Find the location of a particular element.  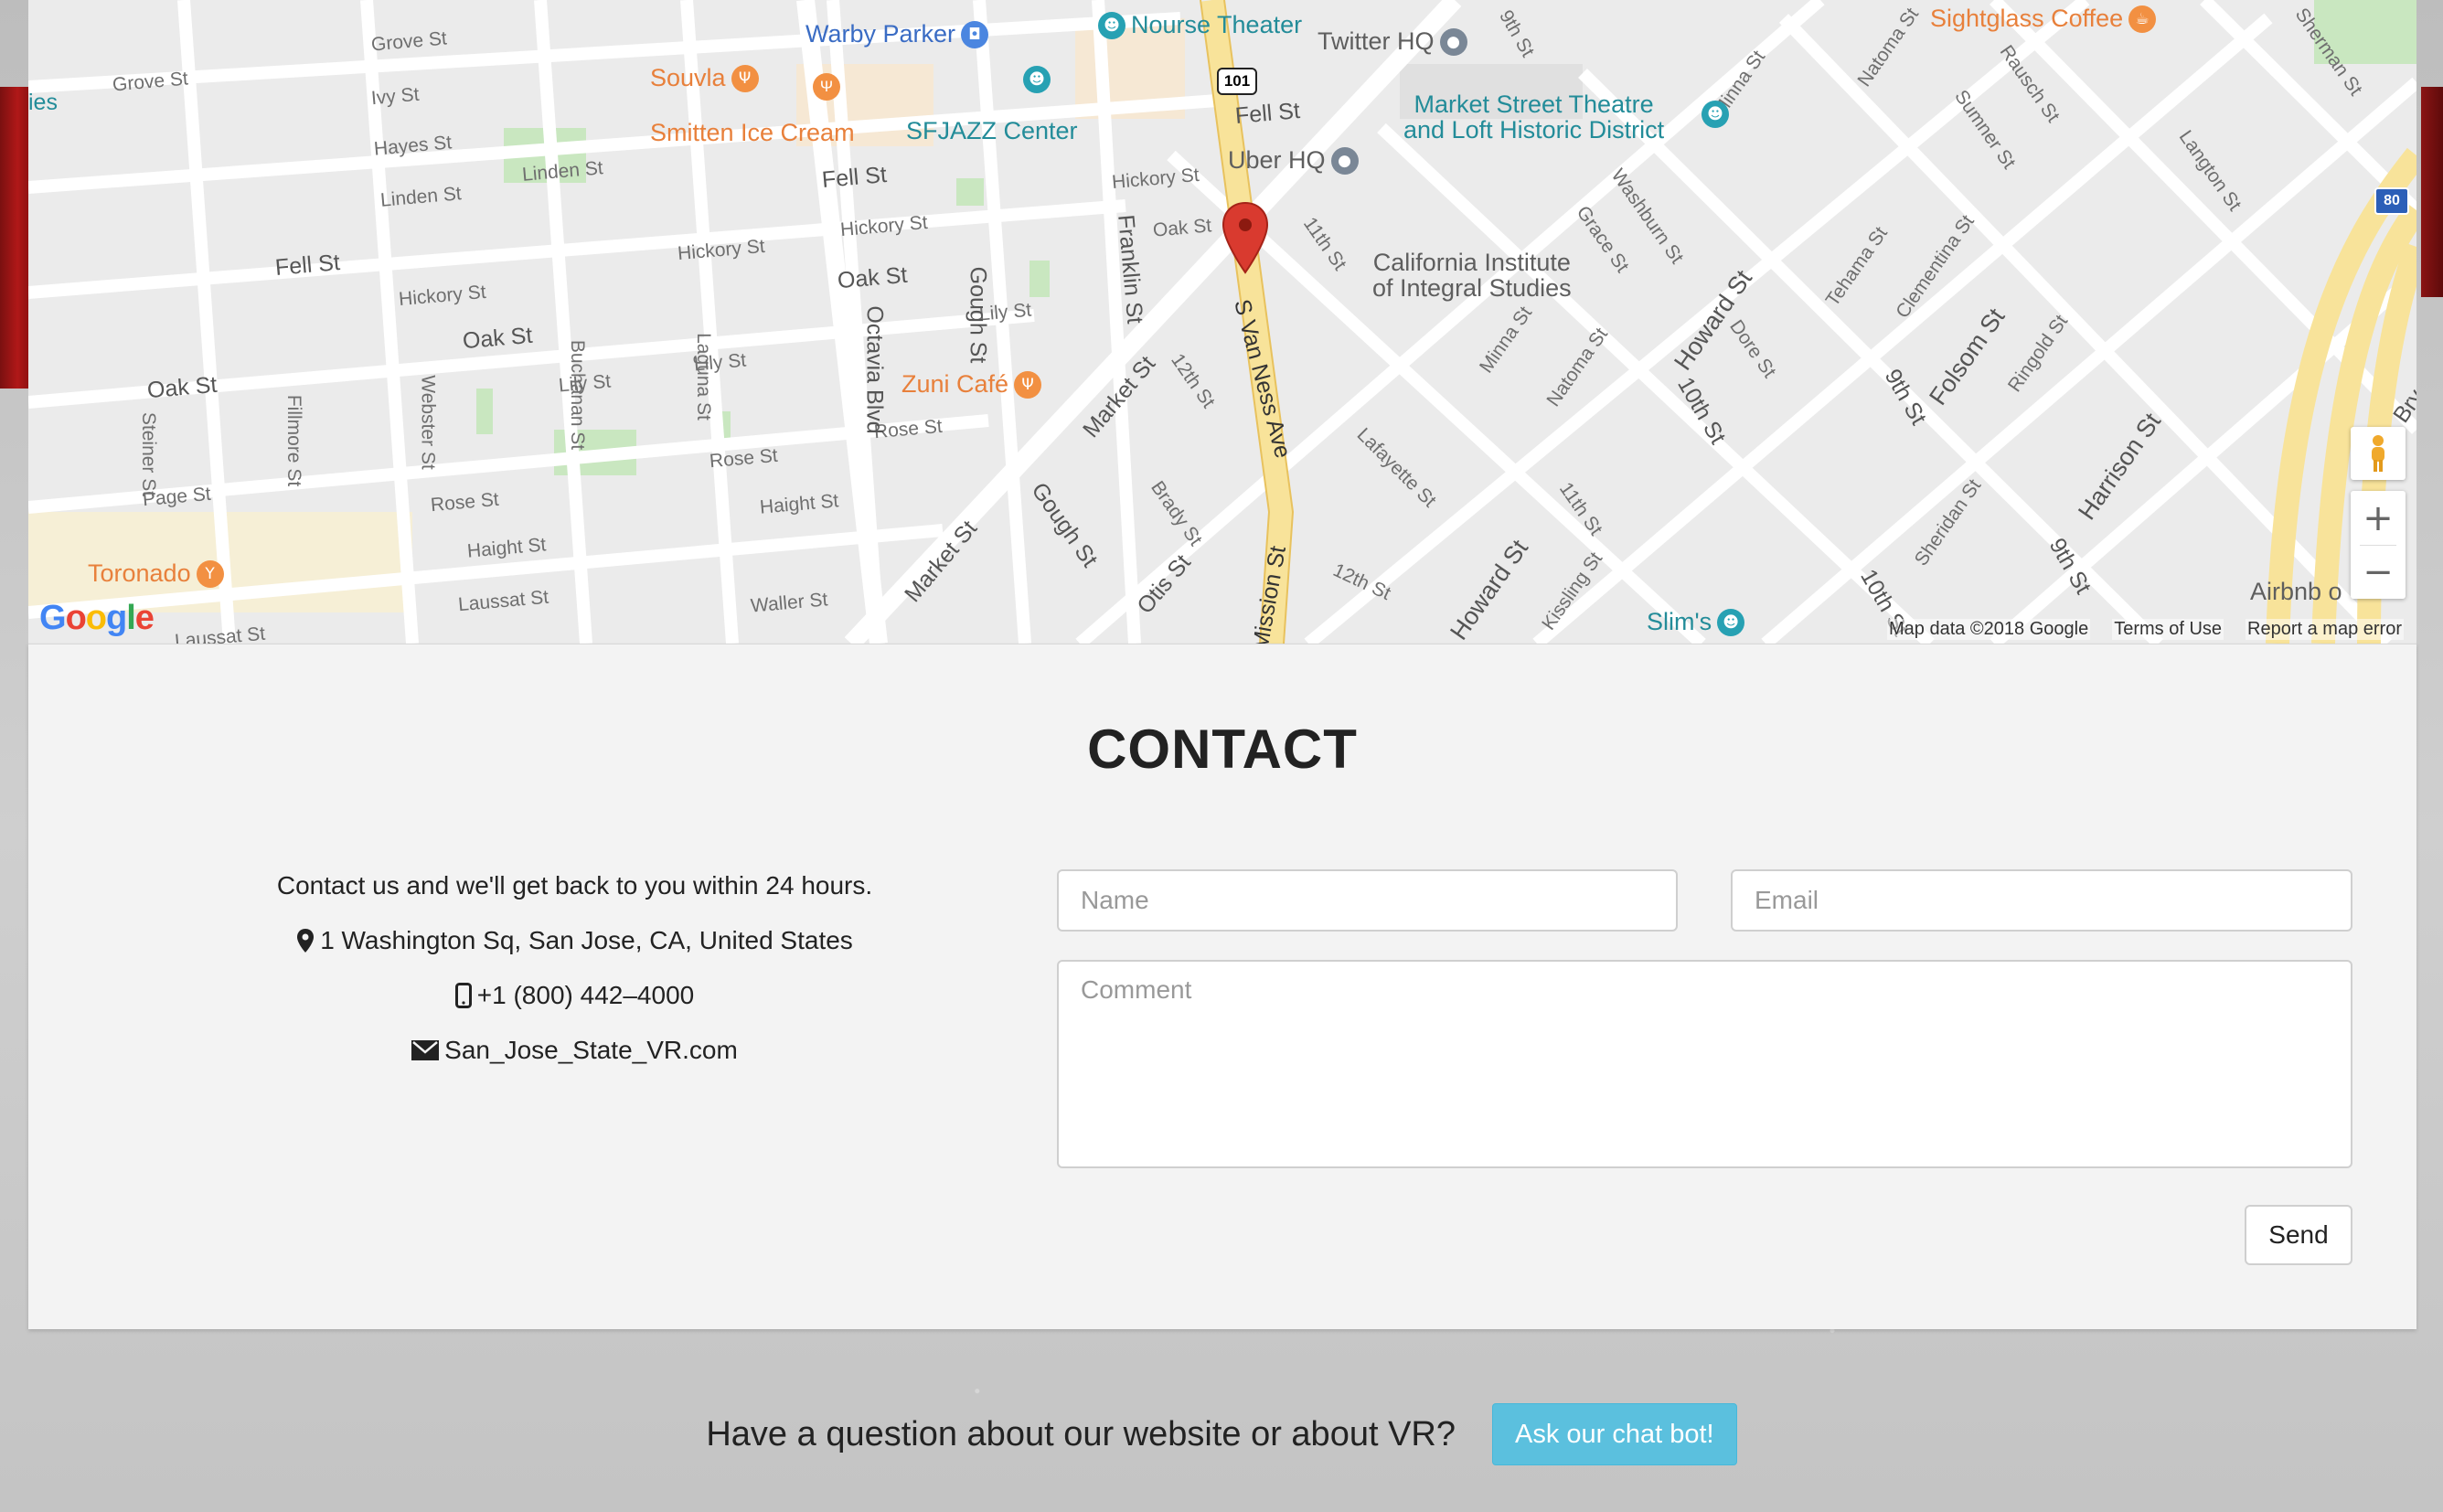

poi-zuni-cafe: Zuni Café Ψ is located at coordinates (971, 384).